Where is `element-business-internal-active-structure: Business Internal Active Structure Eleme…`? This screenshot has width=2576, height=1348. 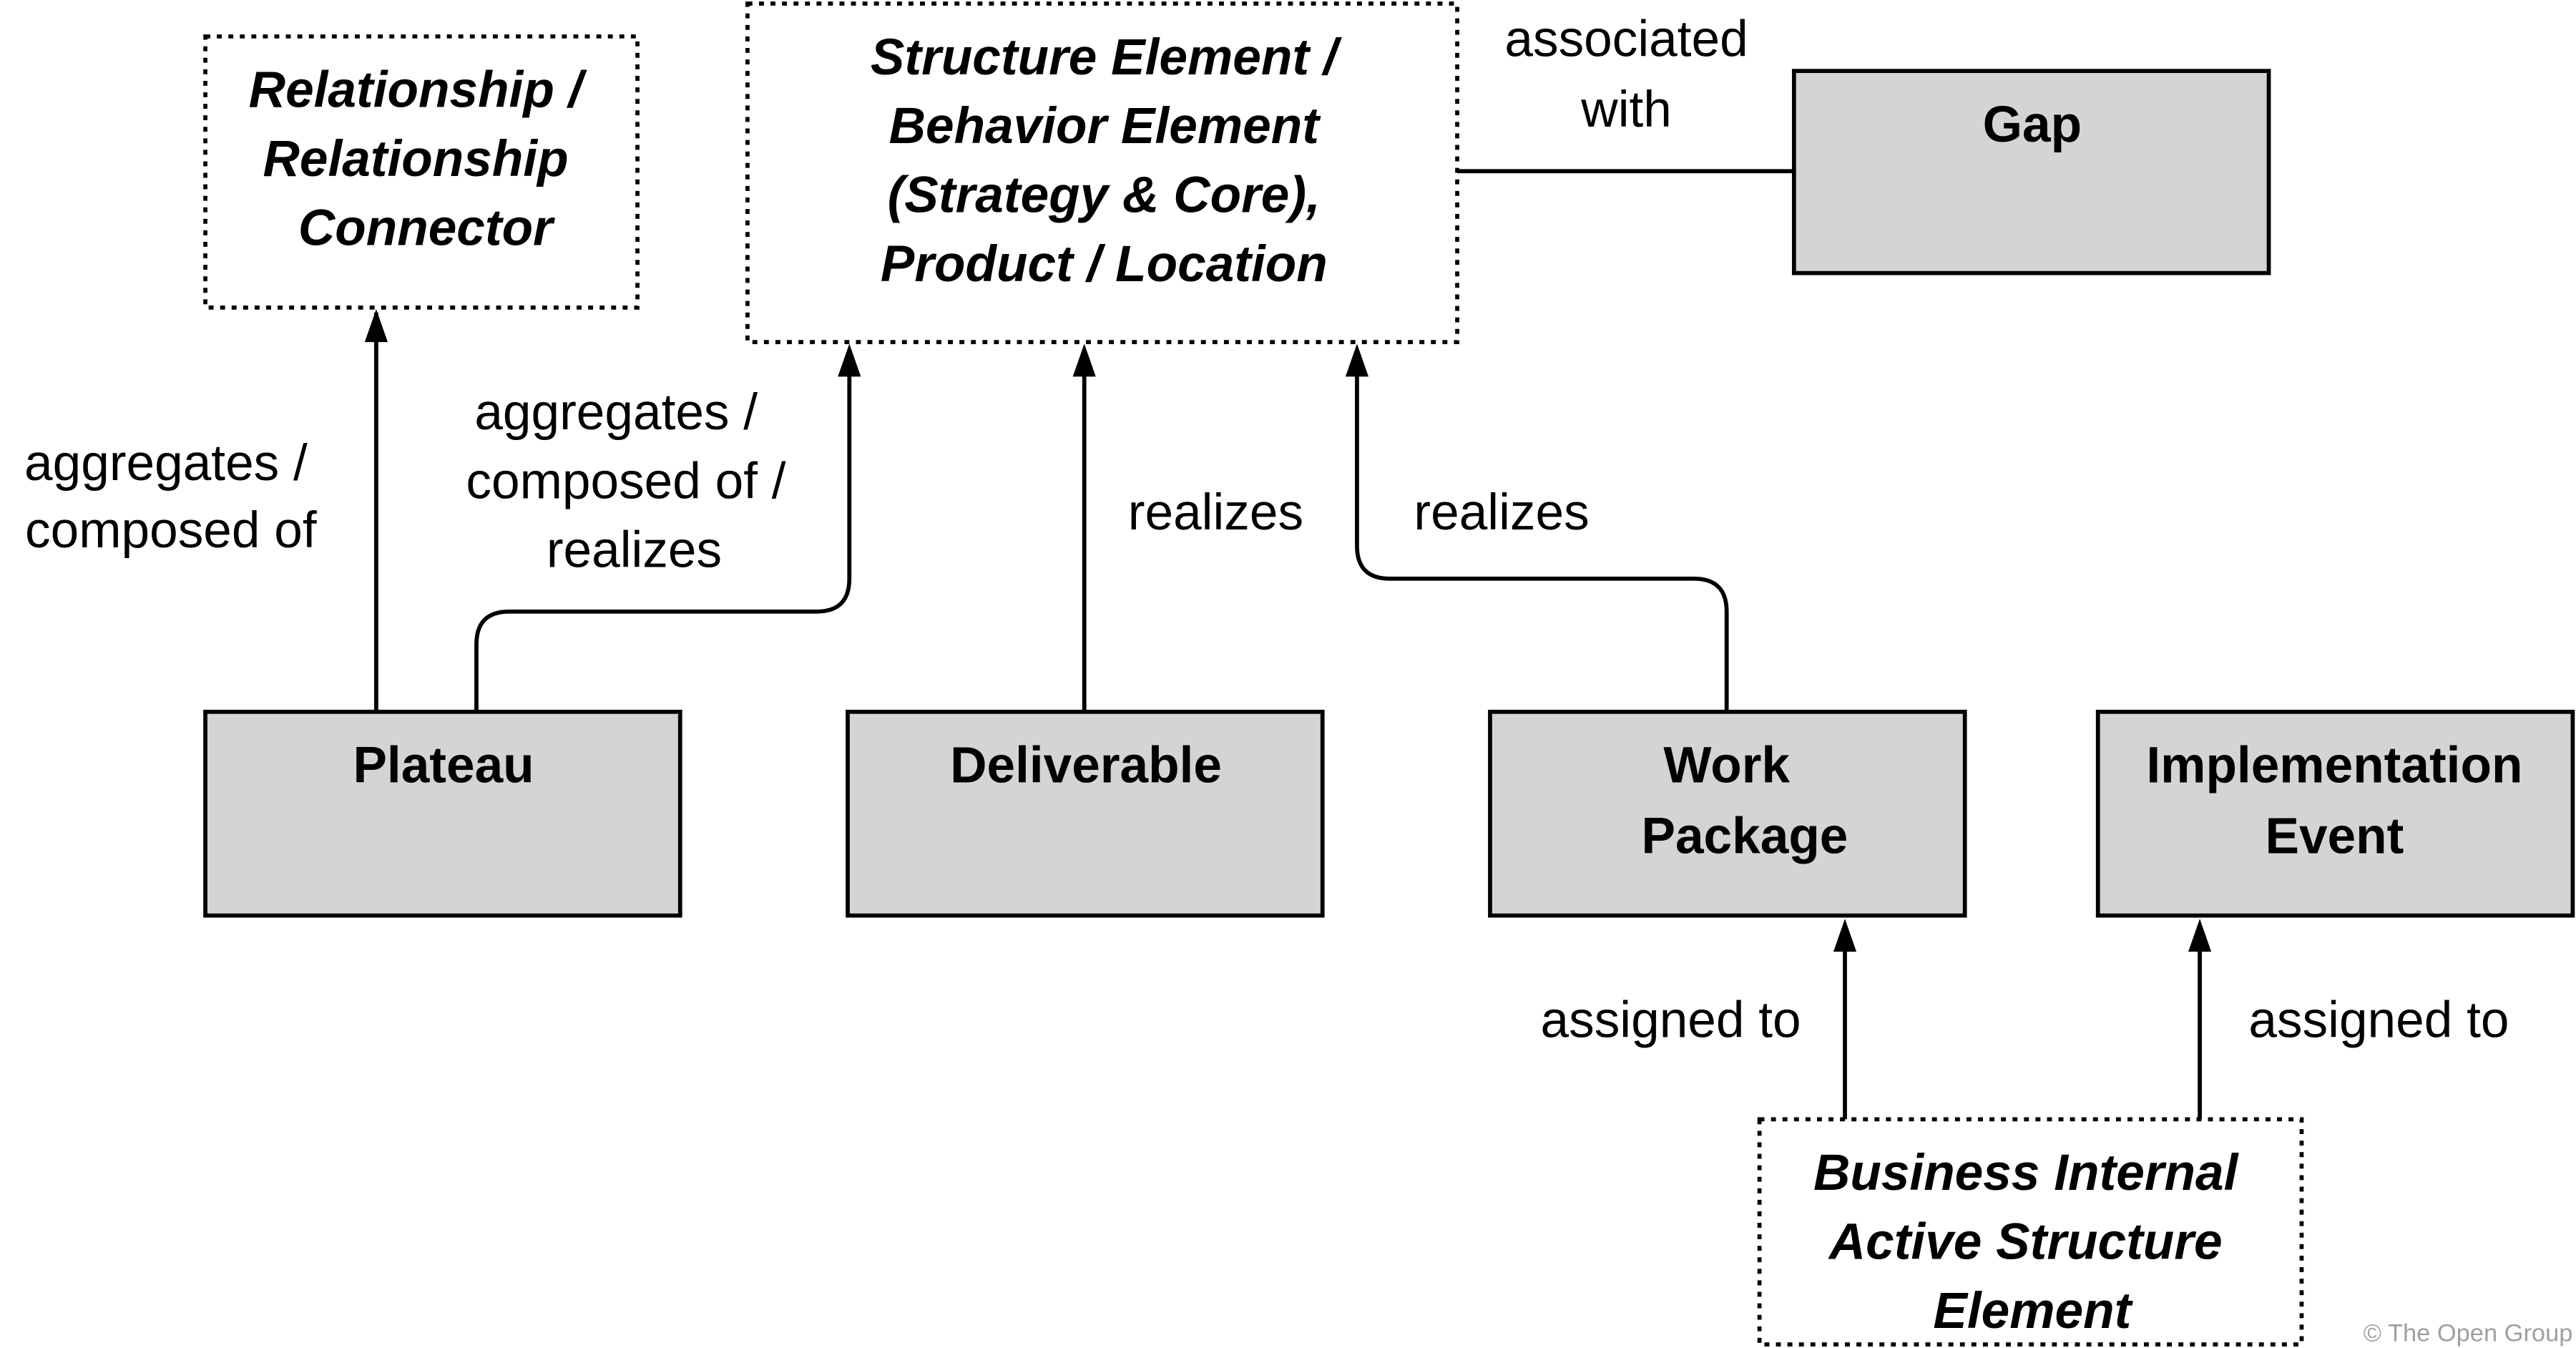
element-business-internal-active-structure: Business Internal Active Structure Eleme… is located at coordinates (2030, 1232).